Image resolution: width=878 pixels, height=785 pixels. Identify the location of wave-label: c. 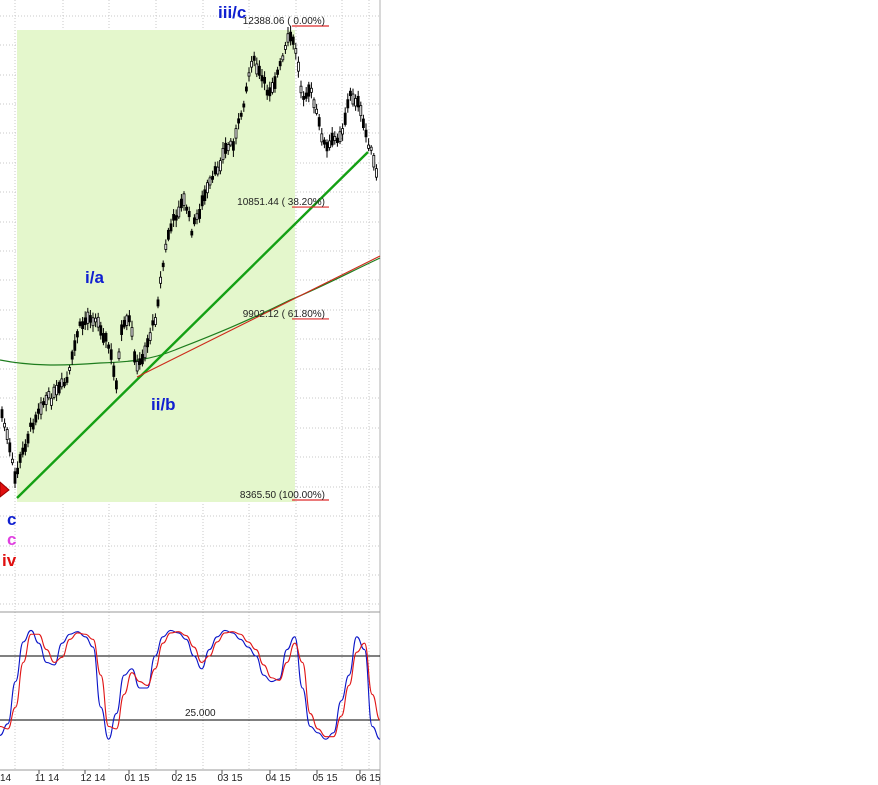
(11, 519).